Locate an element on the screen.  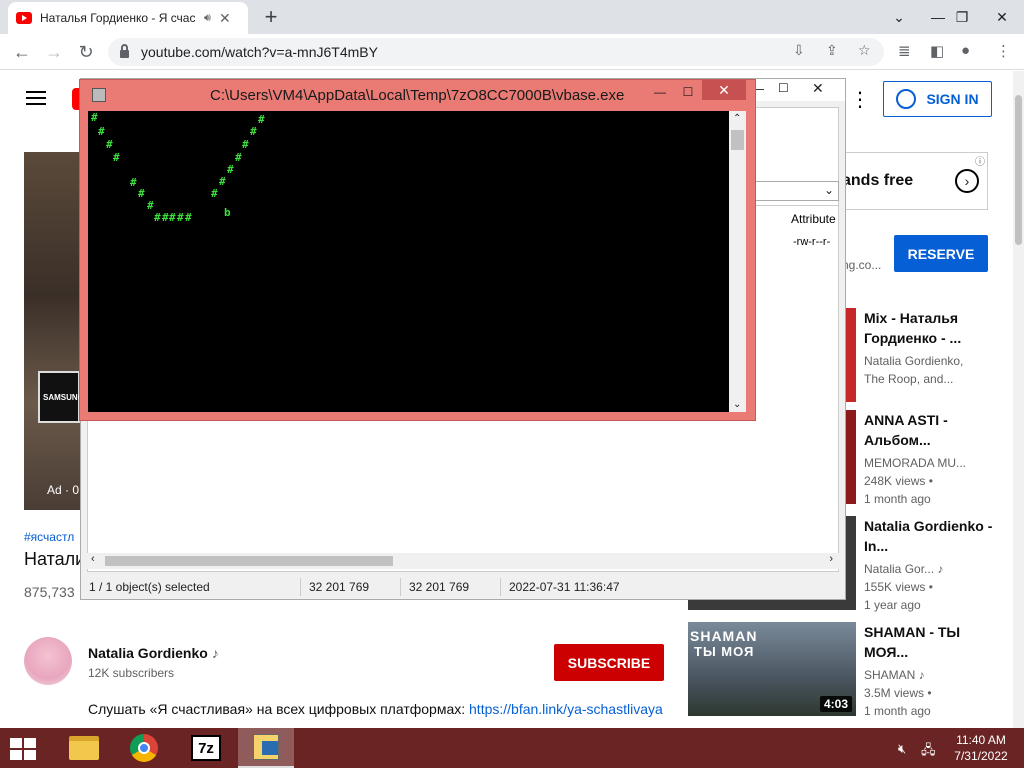
network-icon: 🖧 is located at coordinates (928, 752).